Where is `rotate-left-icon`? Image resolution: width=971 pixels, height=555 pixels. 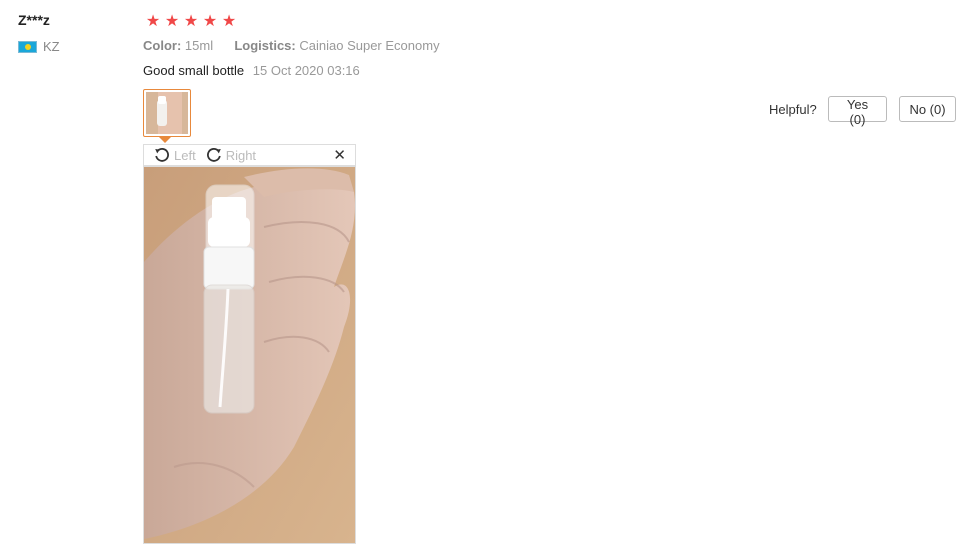
rotate-left-icon is located at coordinates (162, 155).